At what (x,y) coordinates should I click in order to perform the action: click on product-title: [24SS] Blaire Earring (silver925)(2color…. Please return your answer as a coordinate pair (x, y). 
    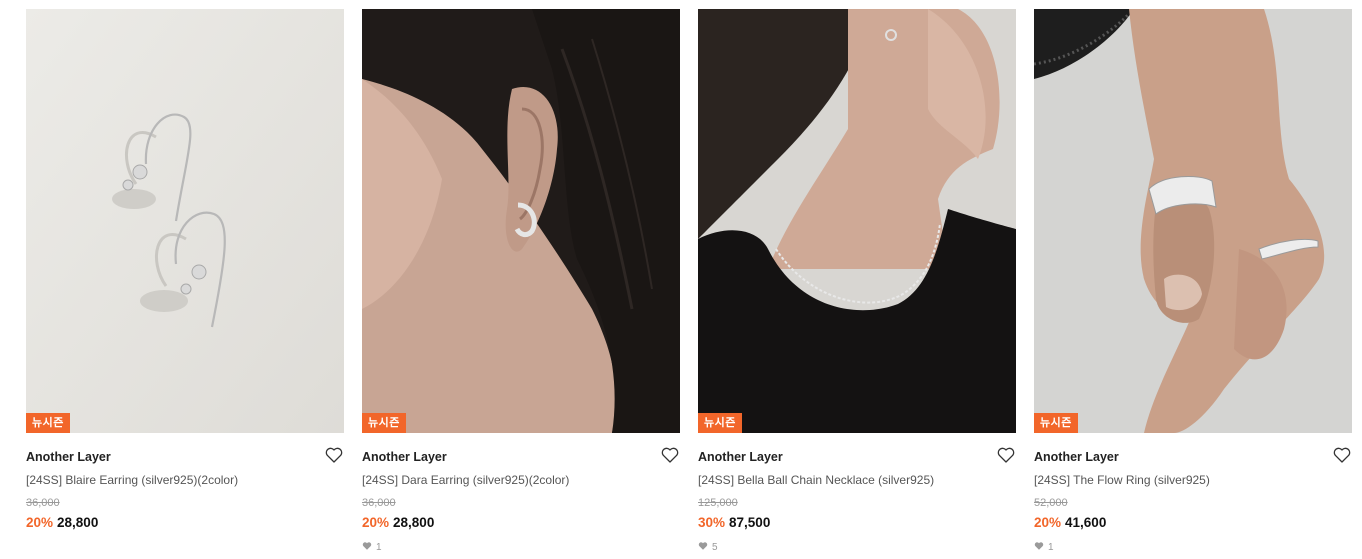
    Looking at the image, I should click on (185, 480).